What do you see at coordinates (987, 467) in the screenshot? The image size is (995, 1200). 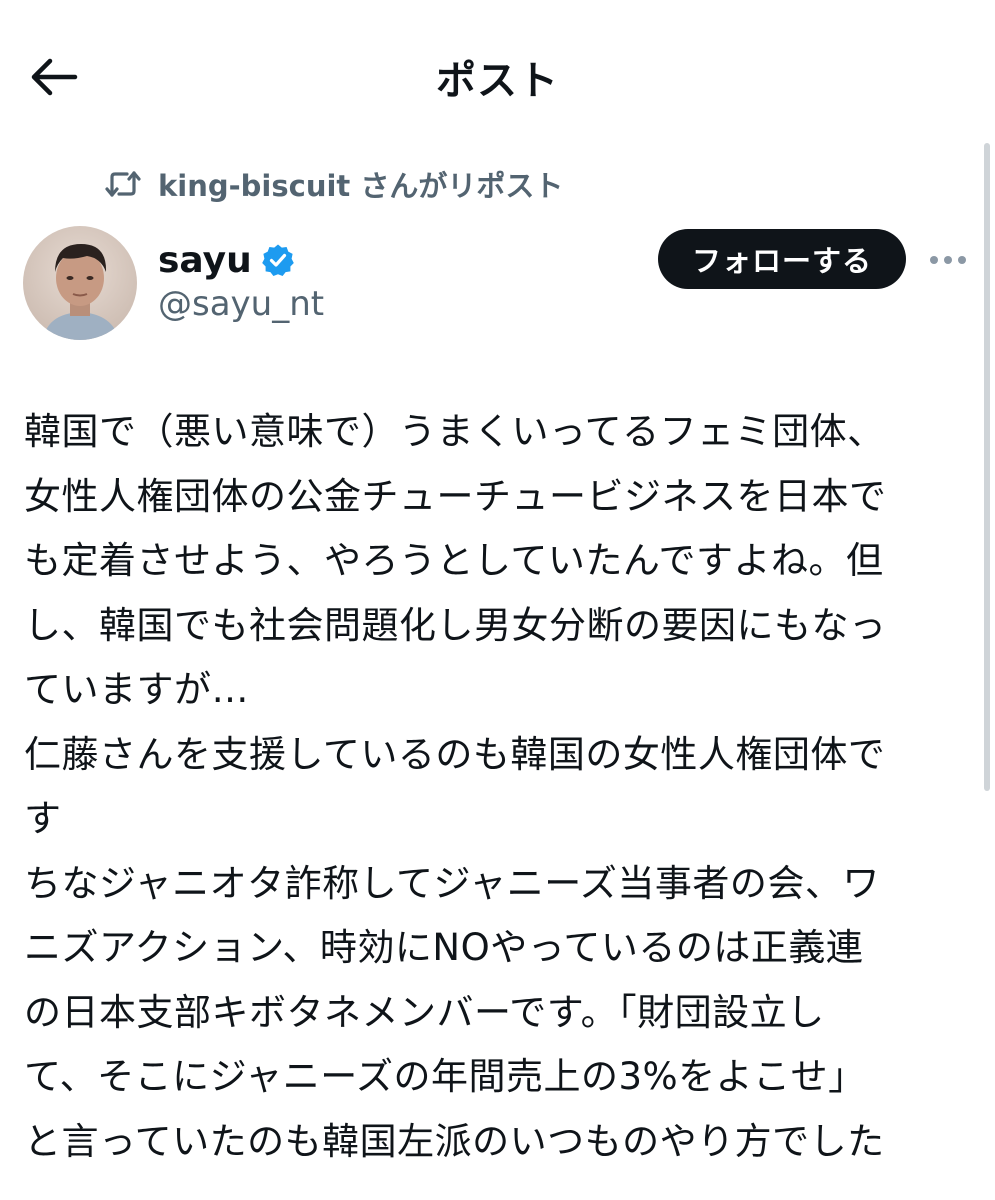 I see `scrollbar` at bounding box center [987, 467].